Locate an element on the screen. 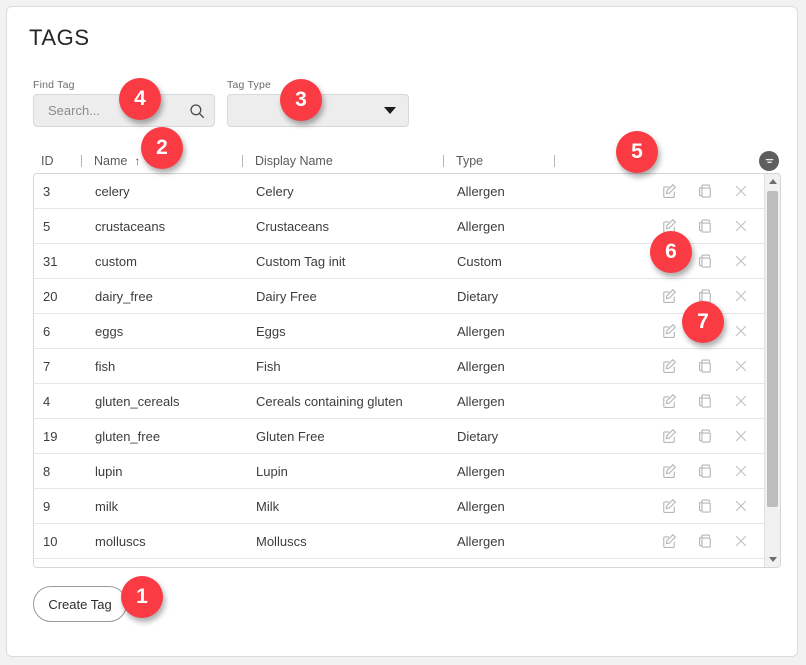 The height and width of the screenshot is (665, 806). cell-id: 19 is located at coordinates (50, 436).